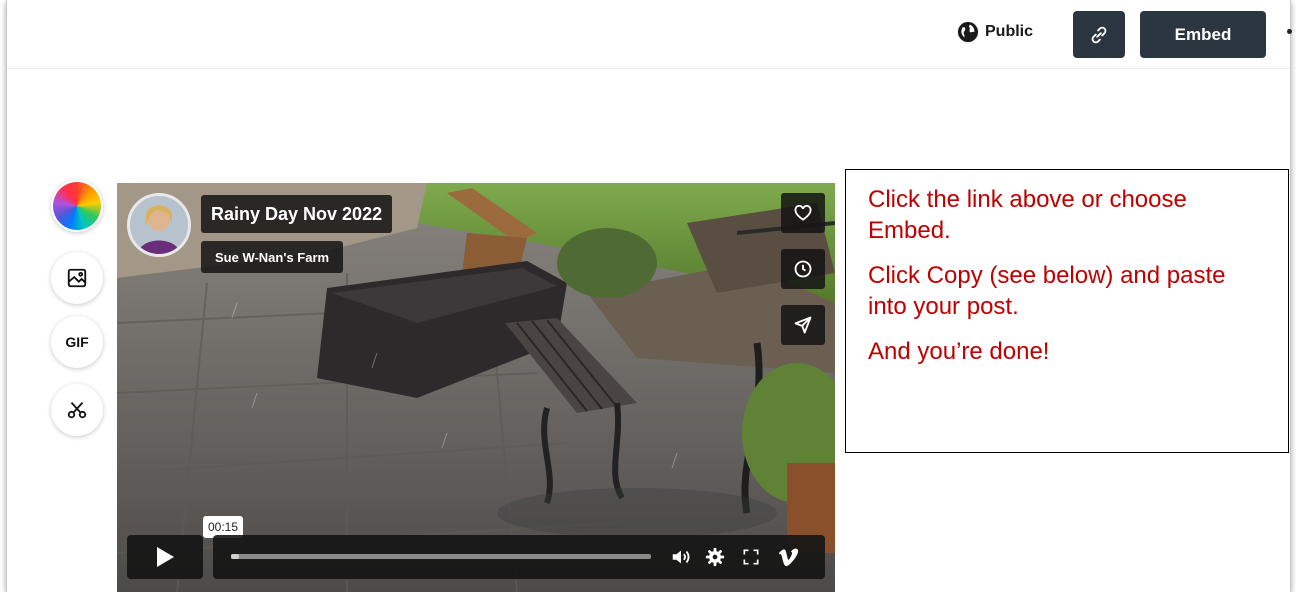 This screenshot has height=592, width=1296. I want to click on privacy-button: Public, so click(995, 32).